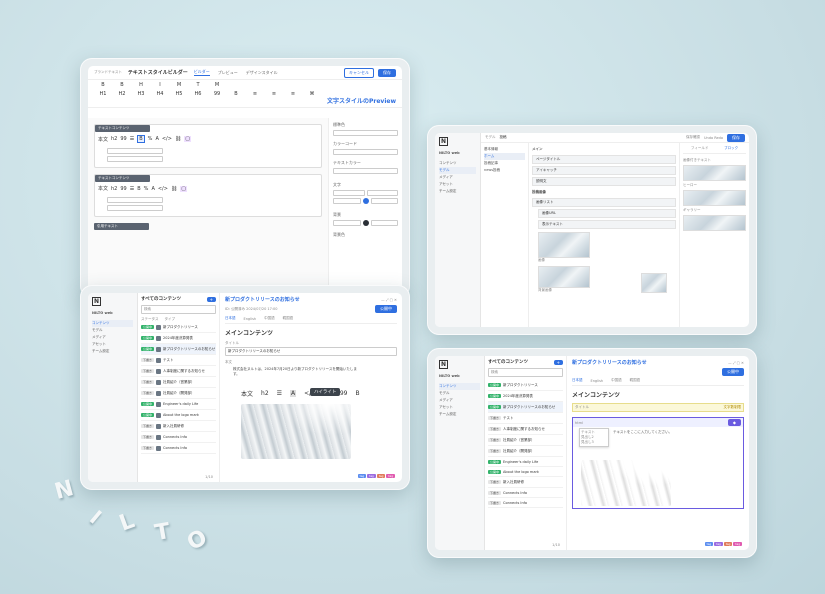  I want to click on bg-code-input, so click(384, 223).